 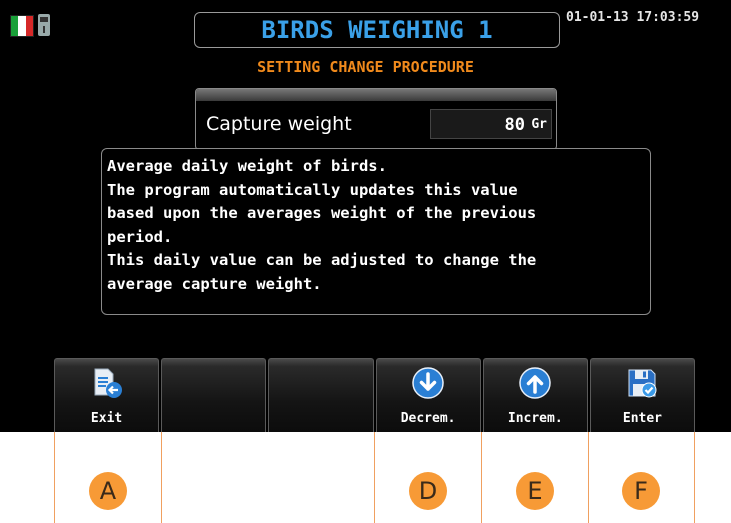 I want to click on function-key-bar: Exit Decrem. Increm. Enter, so click(x=375, y=395).